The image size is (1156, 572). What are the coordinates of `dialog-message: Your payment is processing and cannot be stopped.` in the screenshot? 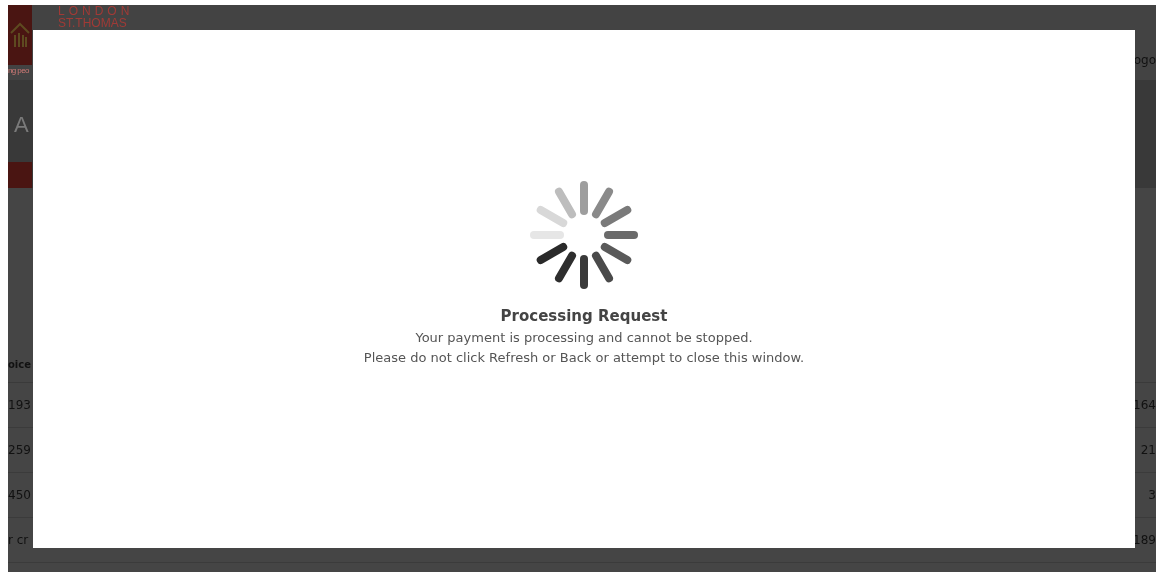 It's located at (584, 337).